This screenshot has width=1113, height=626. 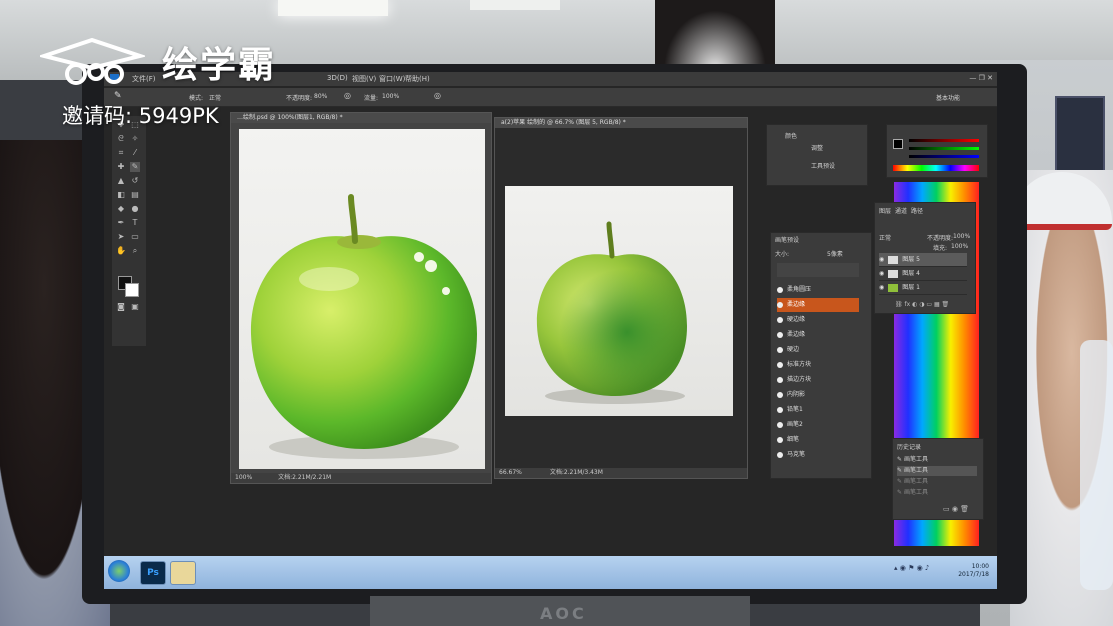 What do you see at coordinates (183, 573) in the screenshot?
I see `taskbar-folder-icon` at bounding box center [183, 573].